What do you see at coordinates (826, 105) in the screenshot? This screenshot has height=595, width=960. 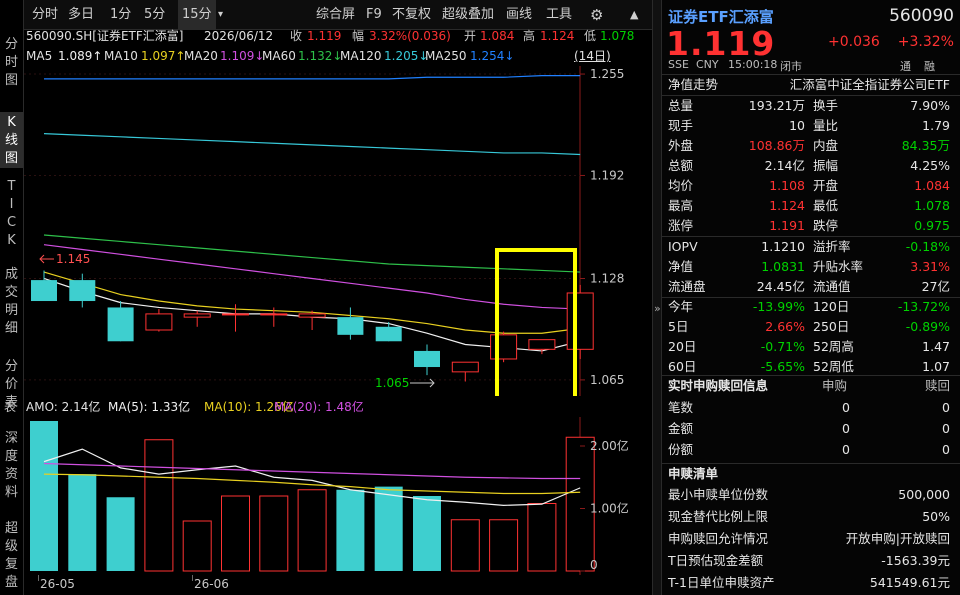 I see `stat-label: 换手` at bounding box center [826, 105].